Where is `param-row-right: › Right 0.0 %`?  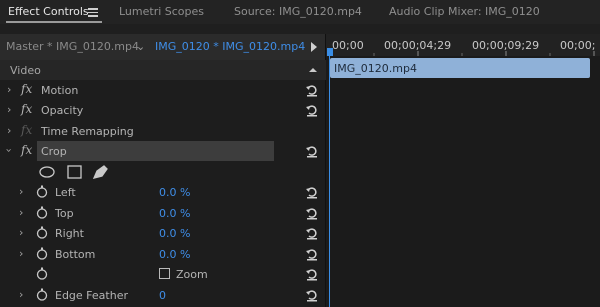 param-row-right: › Right 0.0 % is located at coordinates (163, 233).